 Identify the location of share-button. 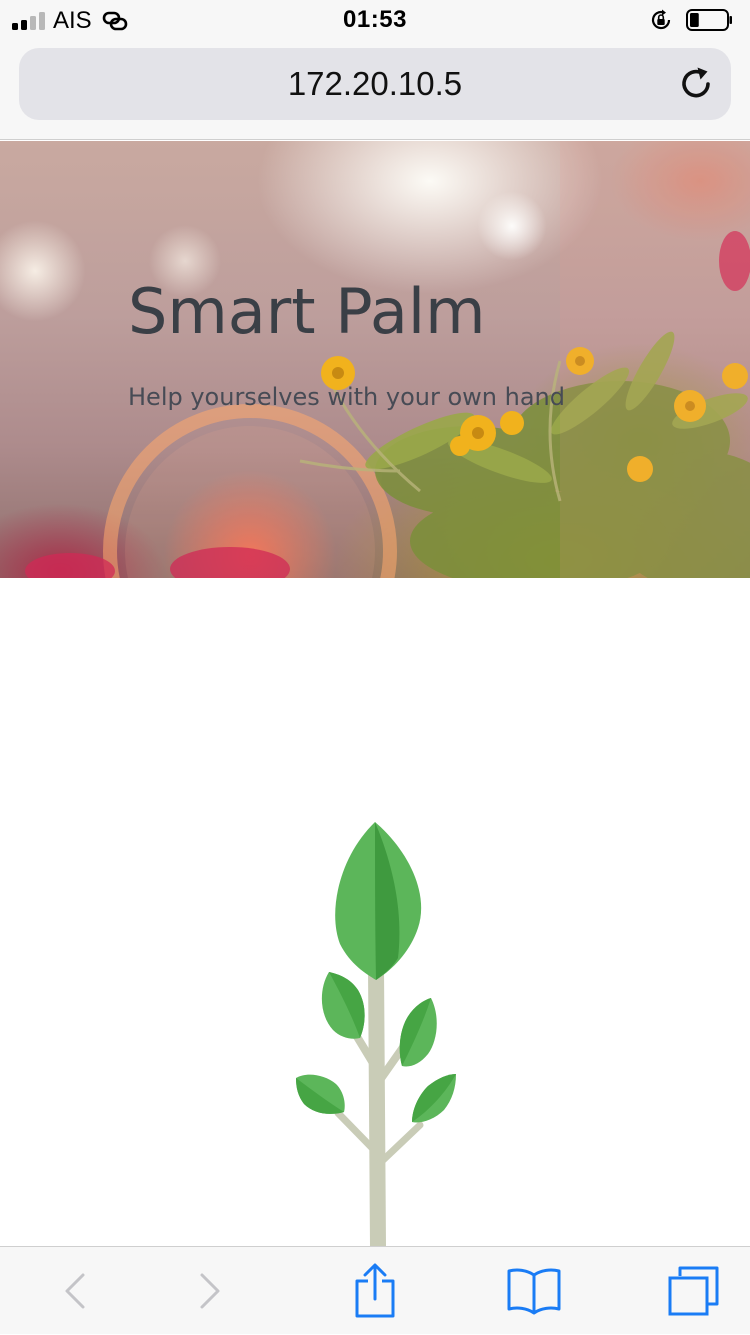
(375, 1291).